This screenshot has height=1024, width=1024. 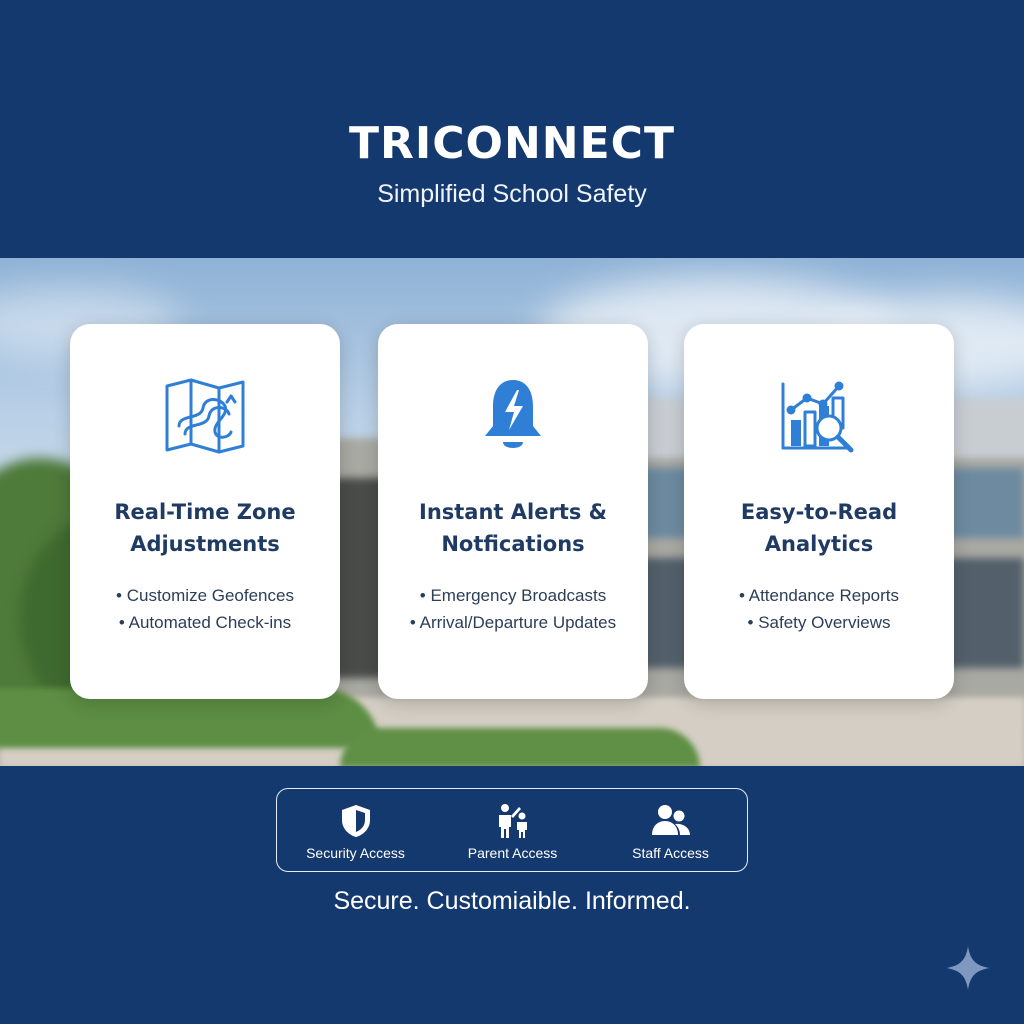 I want to click on list-item: Emergency Broadcasts, so click(x=513, y=595).